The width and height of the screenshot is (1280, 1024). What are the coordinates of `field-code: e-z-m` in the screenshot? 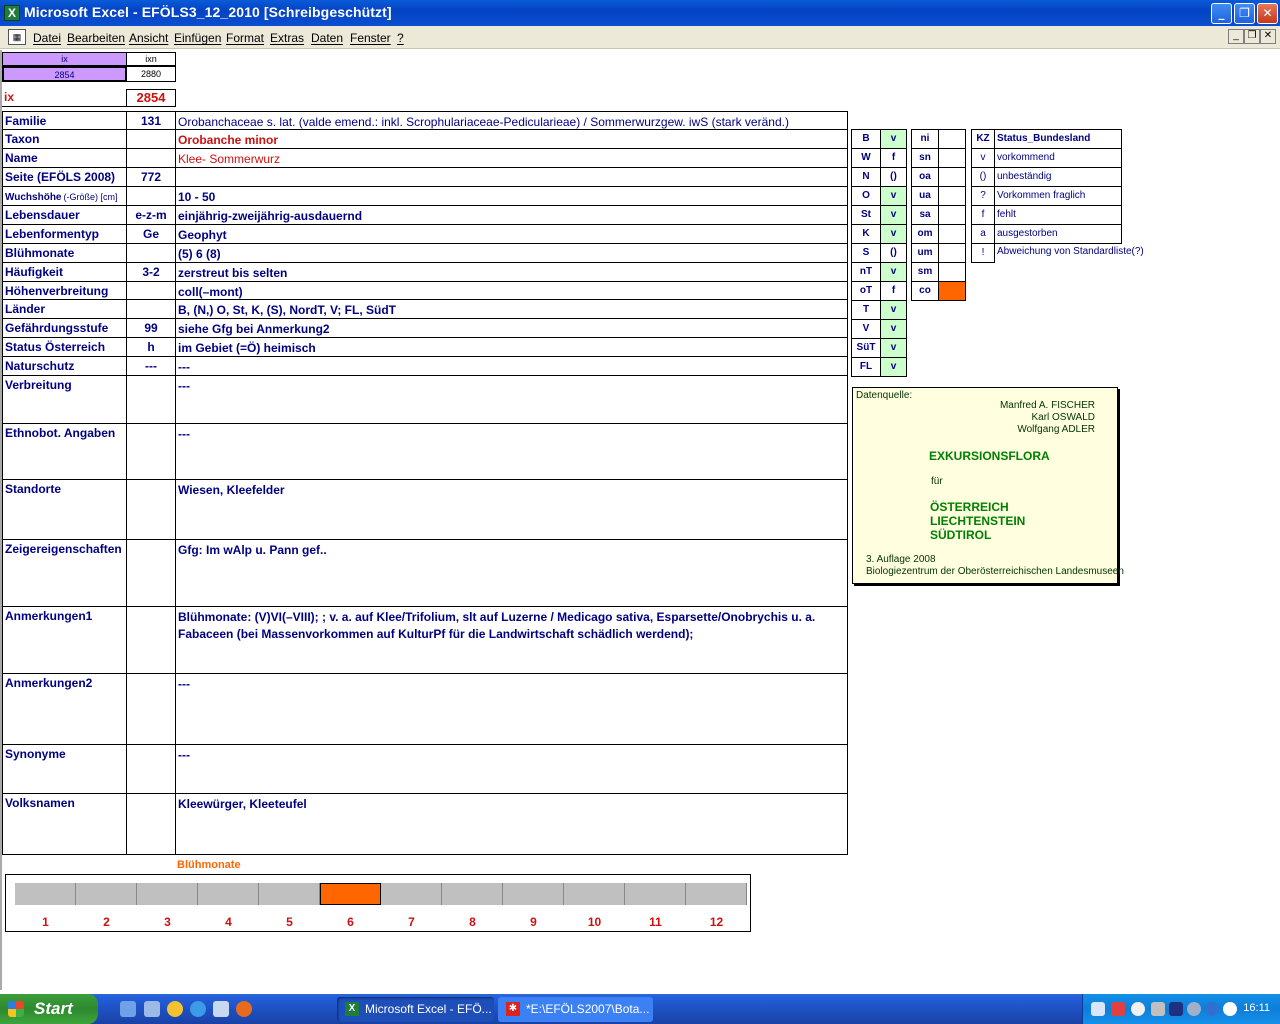 It's located at (151, 215).